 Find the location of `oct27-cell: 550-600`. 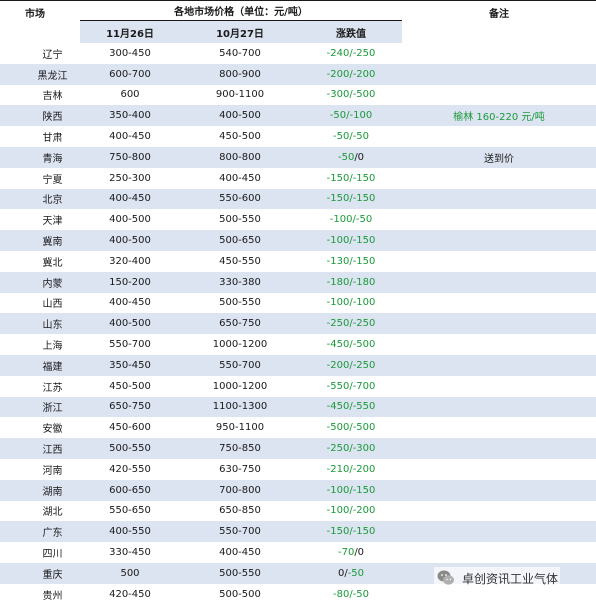

oct27-cell: 550-600 is located at coordinates (240, 199).